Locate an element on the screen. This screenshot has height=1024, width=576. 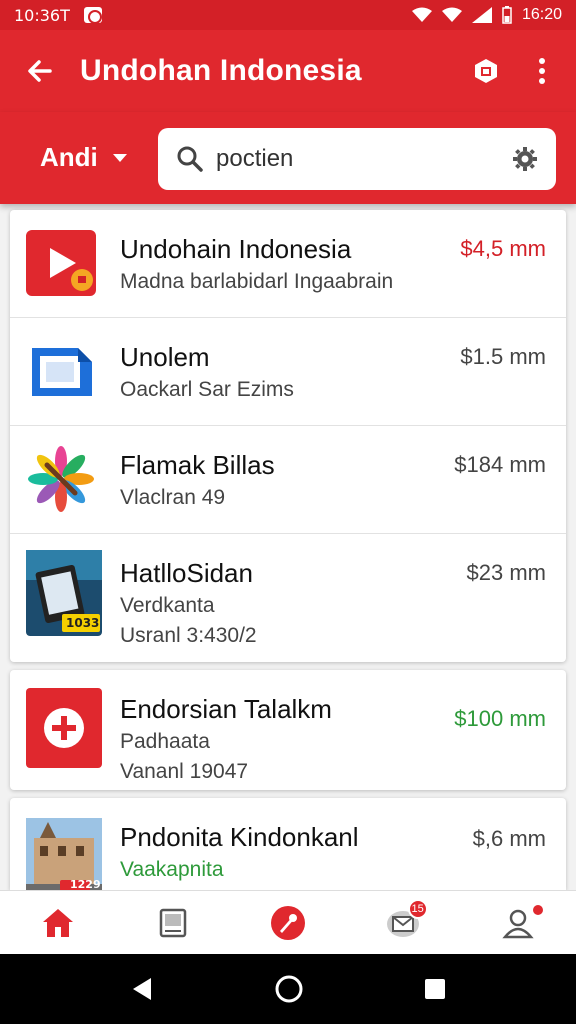
gear-icon is located at coordinates (525, 159).